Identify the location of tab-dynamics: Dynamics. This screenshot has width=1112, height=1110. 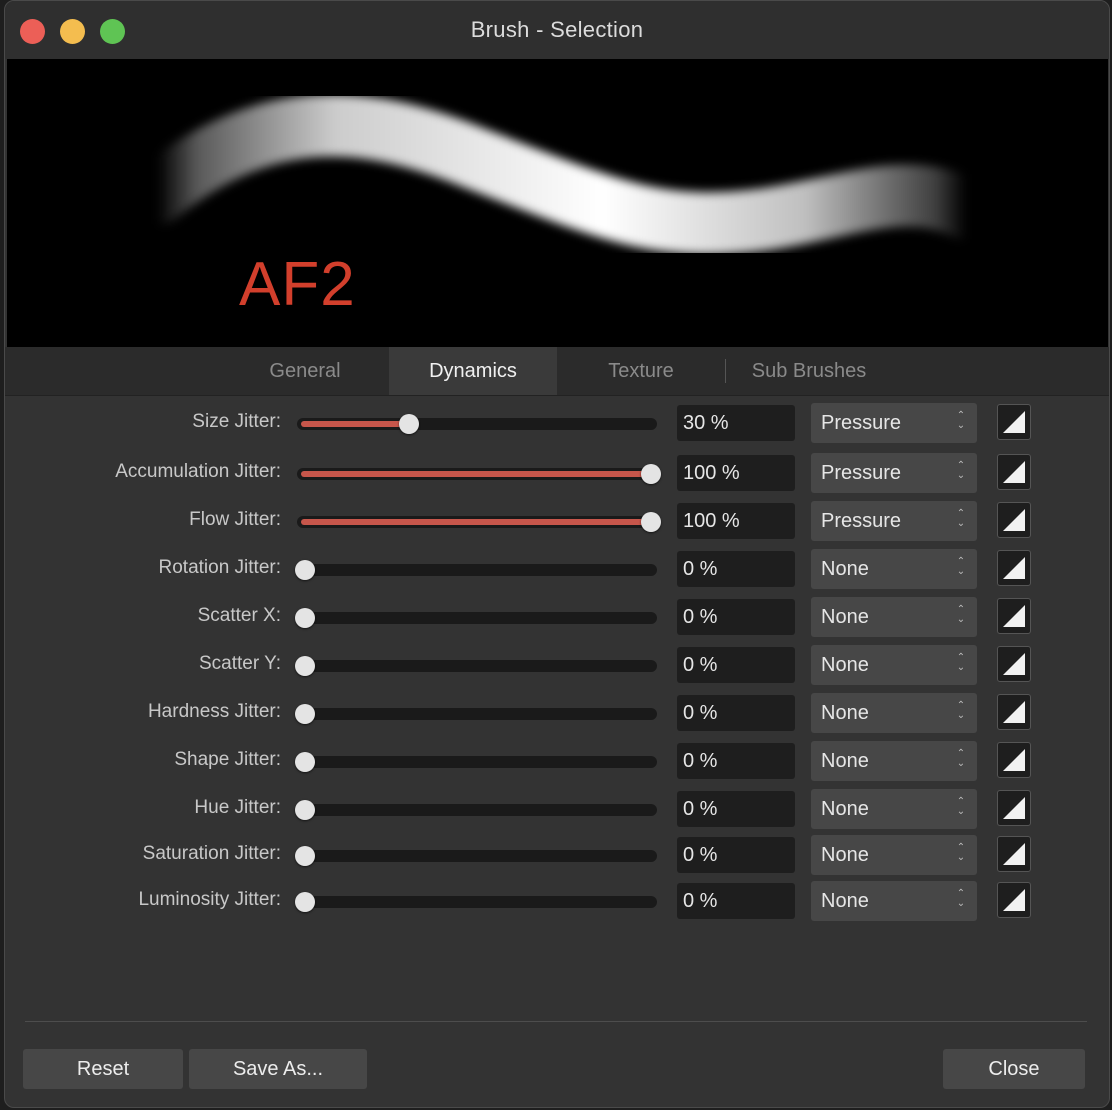
(473, 371).